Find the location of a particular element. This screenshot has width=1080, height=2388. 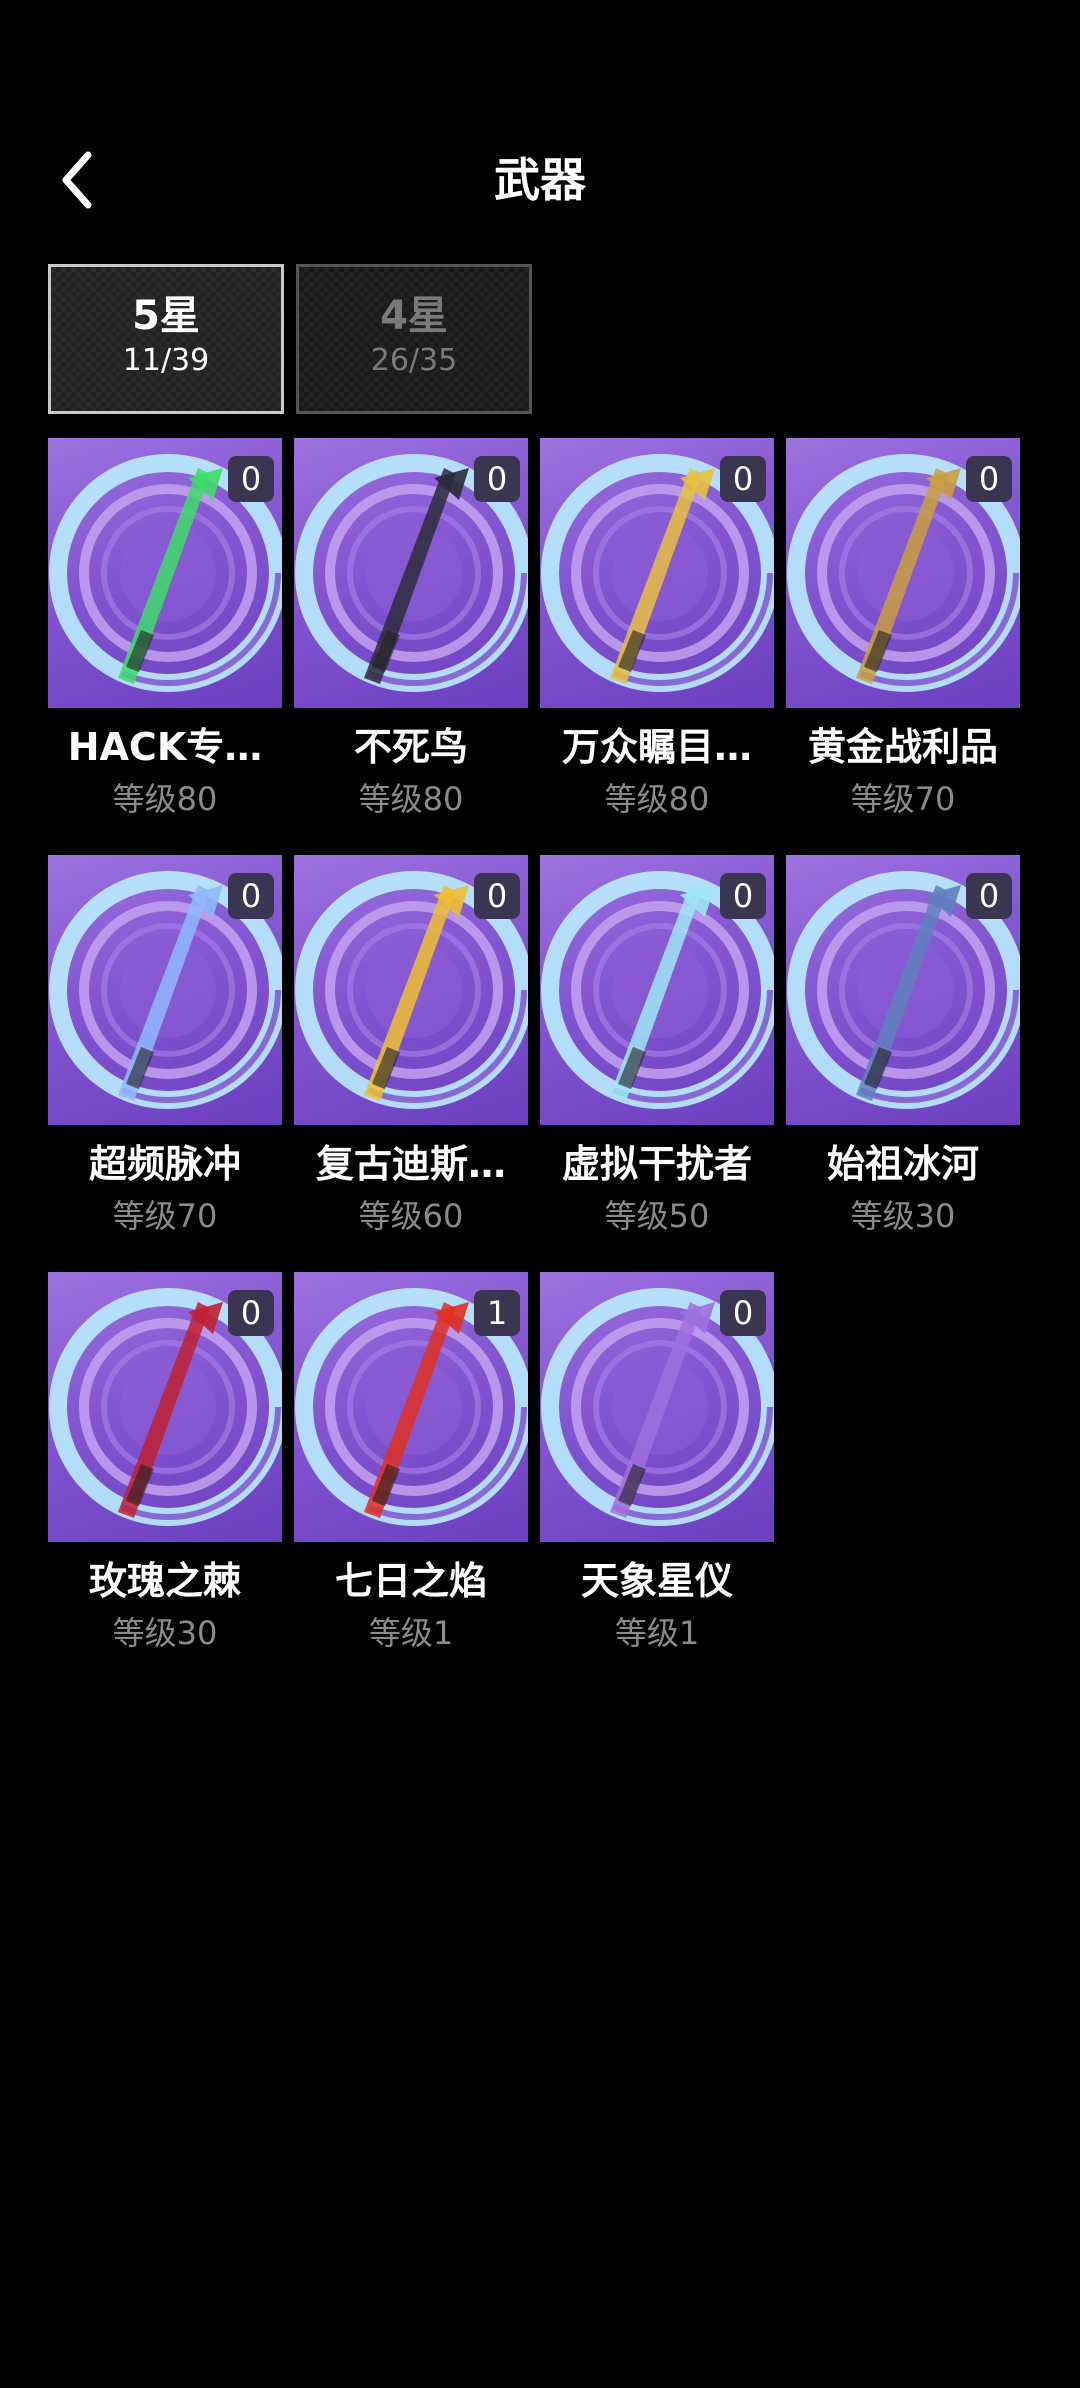

weapon-card: 0 玫瑰之棘等级30 is located at coordinates (165, 1472).